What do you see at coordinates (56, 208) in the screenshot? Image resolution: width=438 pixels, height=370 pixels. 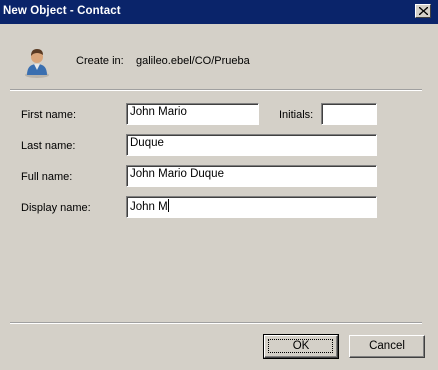 I see `display-name-label: Display name:` at bounding box center [56, 208].